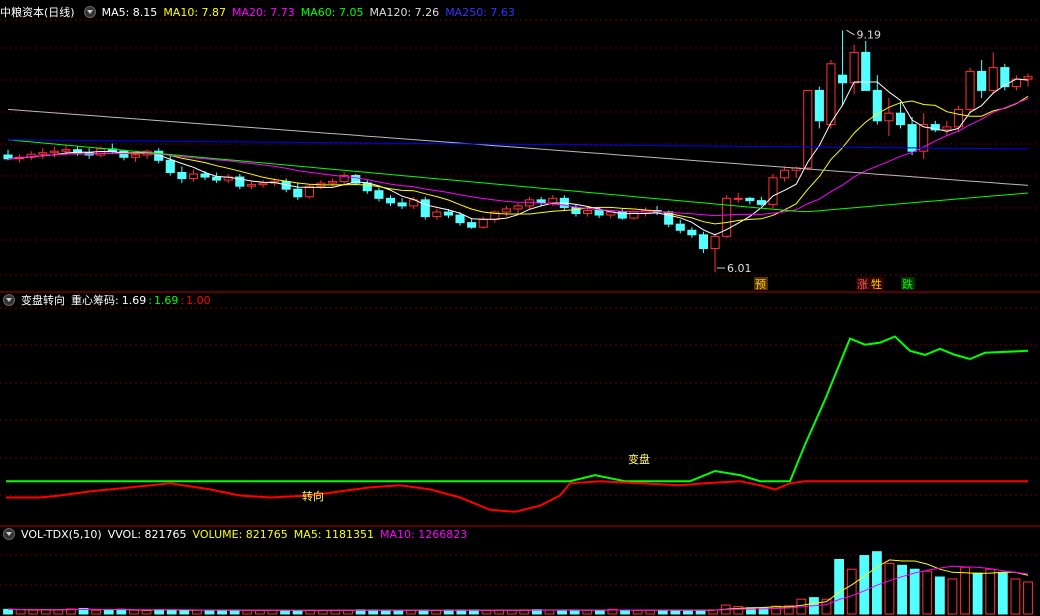 The image size is (1040, 616). What do you see at coordinates (862, 284) in the screenshot?
I see `tag-zhang: 涨` at bounding box center [862, 284].